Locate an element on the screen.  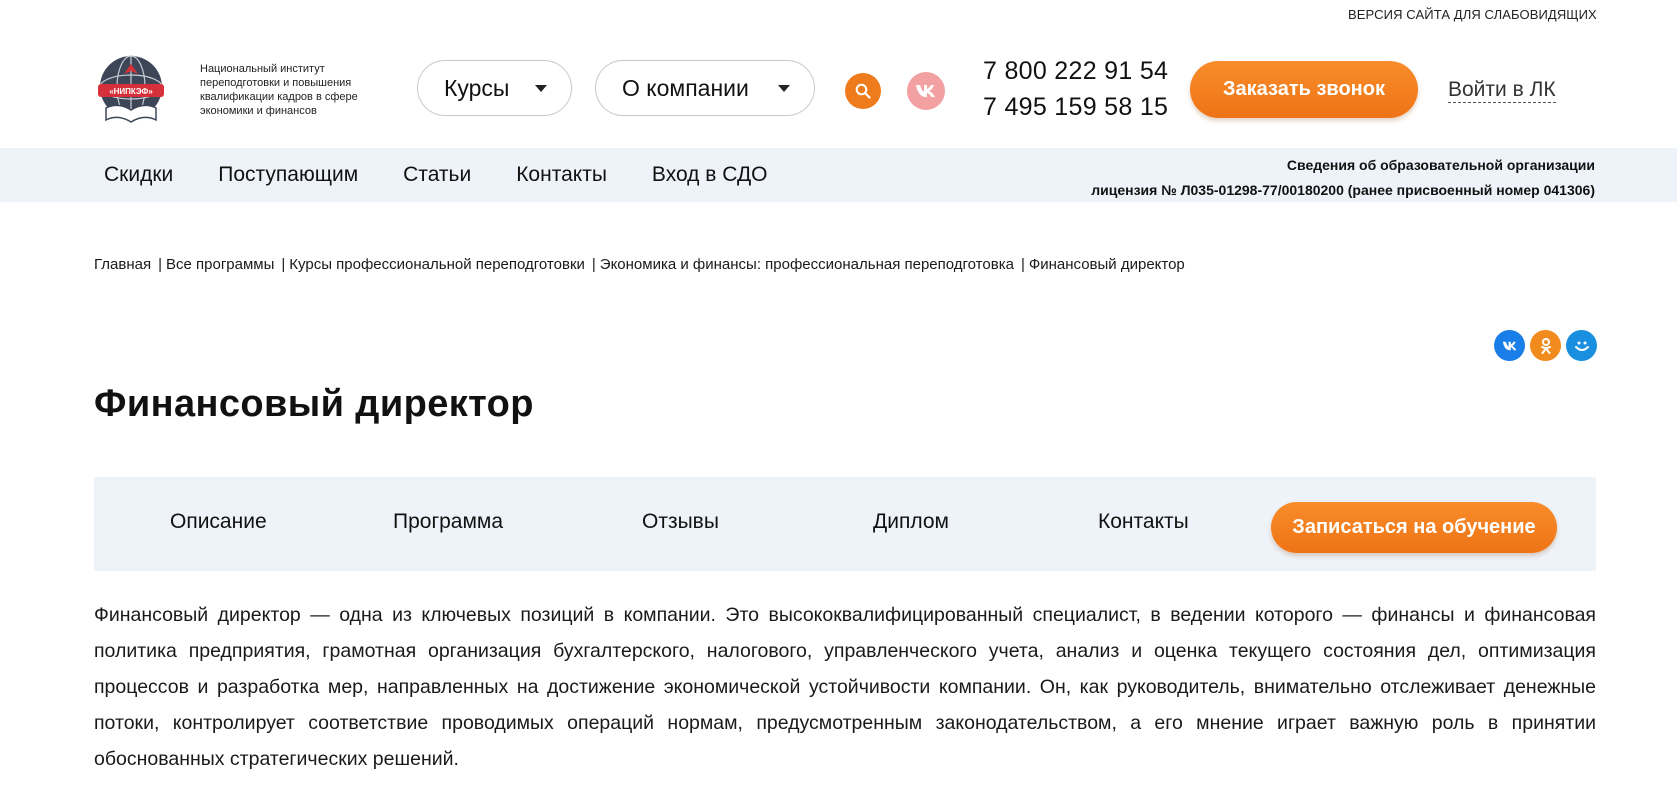
search-button is located at coordinates (863, 91).